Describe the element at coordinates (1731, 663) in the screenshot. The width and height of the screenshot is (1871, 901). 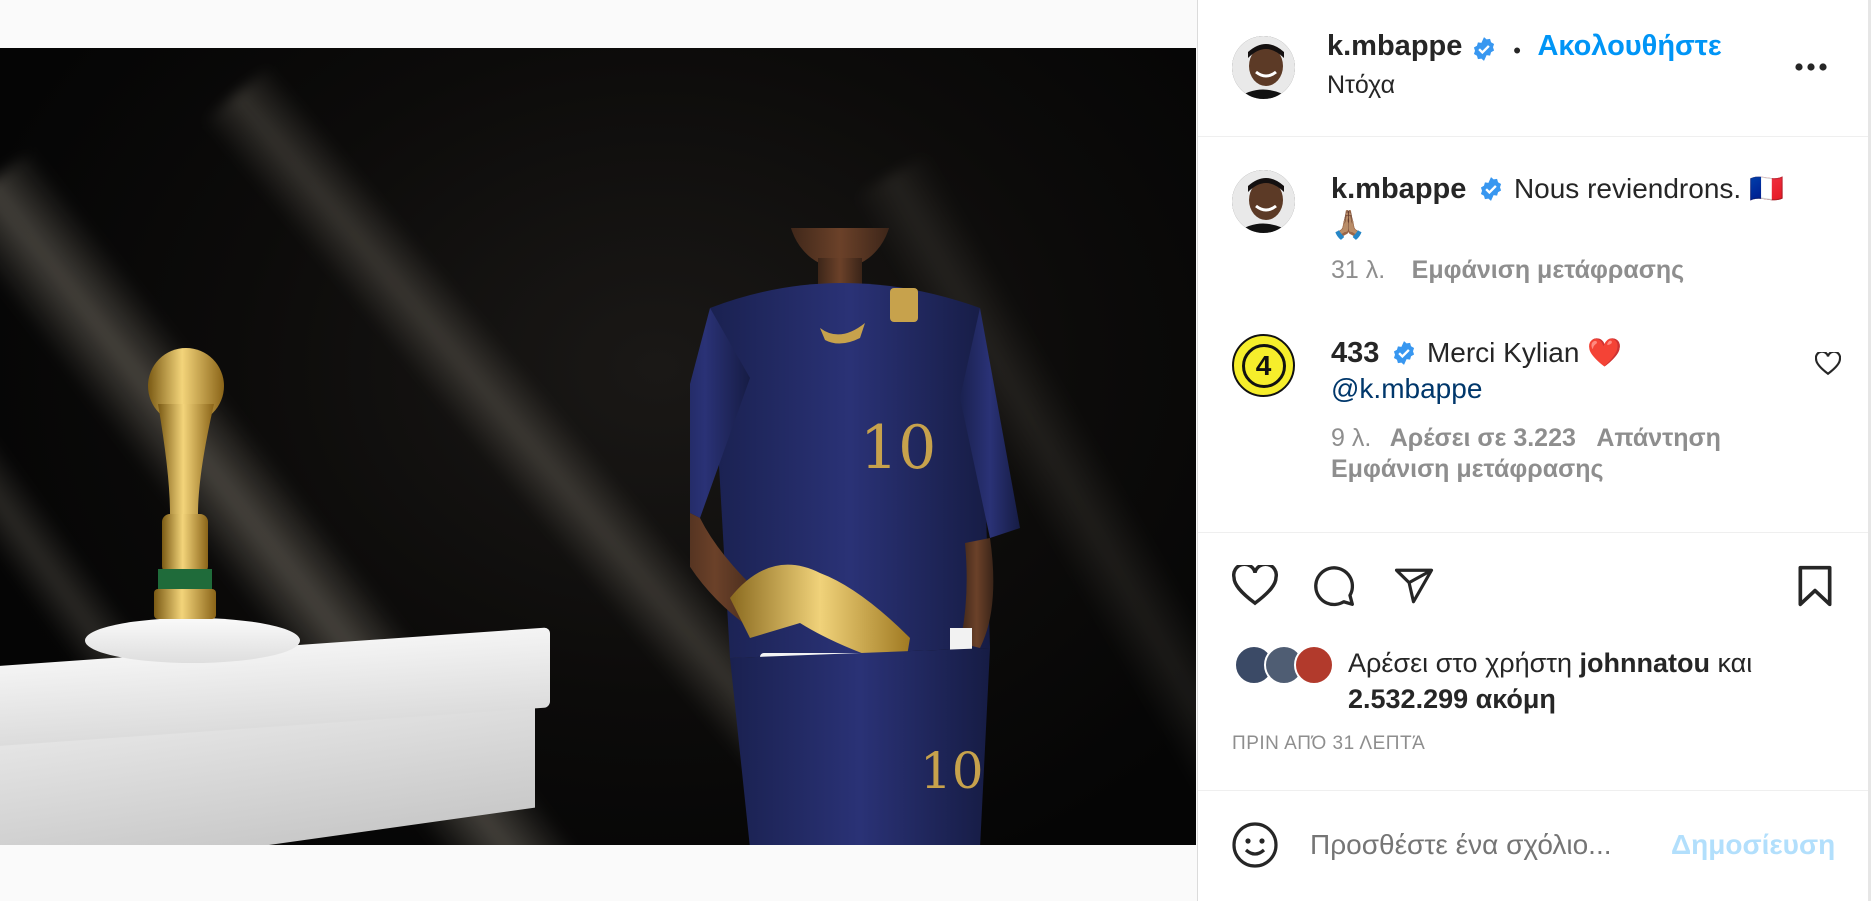
I see `likes-middle: και` at that location.